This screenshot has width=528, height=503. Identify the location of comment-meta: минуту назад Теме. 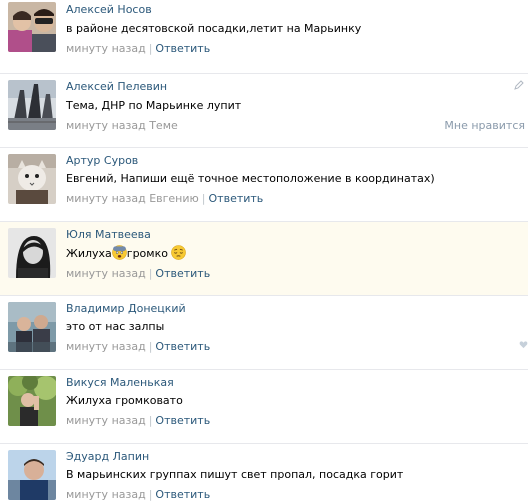
(122, 125).